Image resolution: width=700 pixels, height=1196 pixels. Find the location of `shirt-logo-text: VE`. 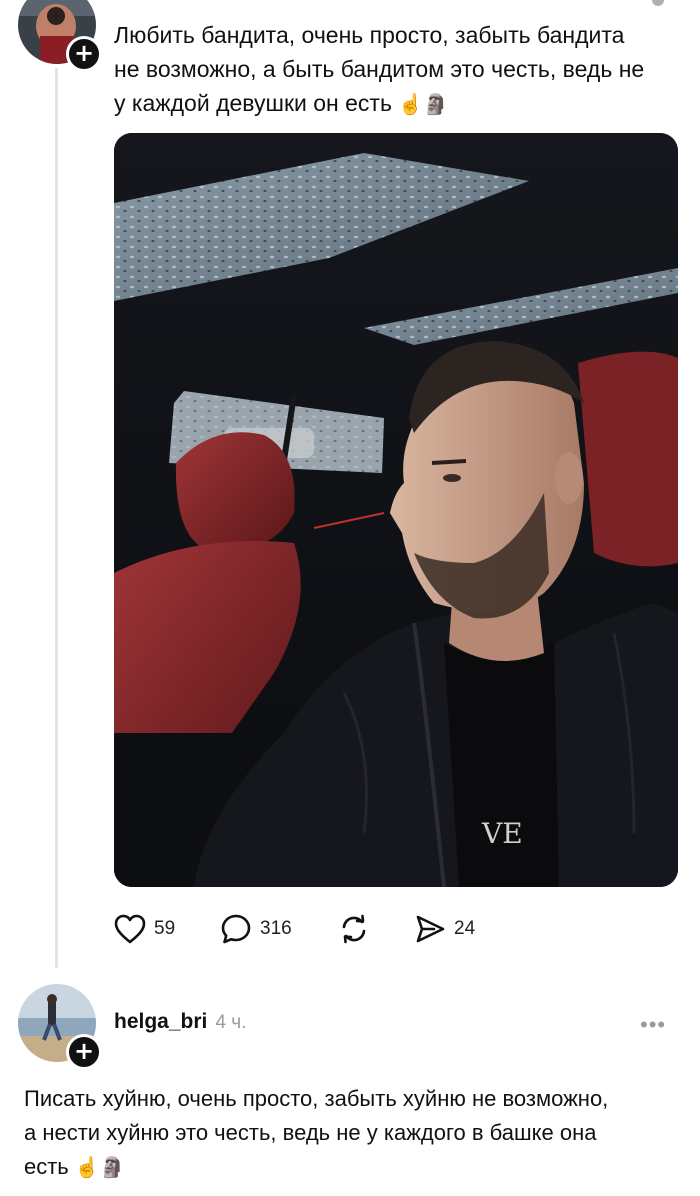

shirt-logo-text: VE is located at coordinates (502, 833).